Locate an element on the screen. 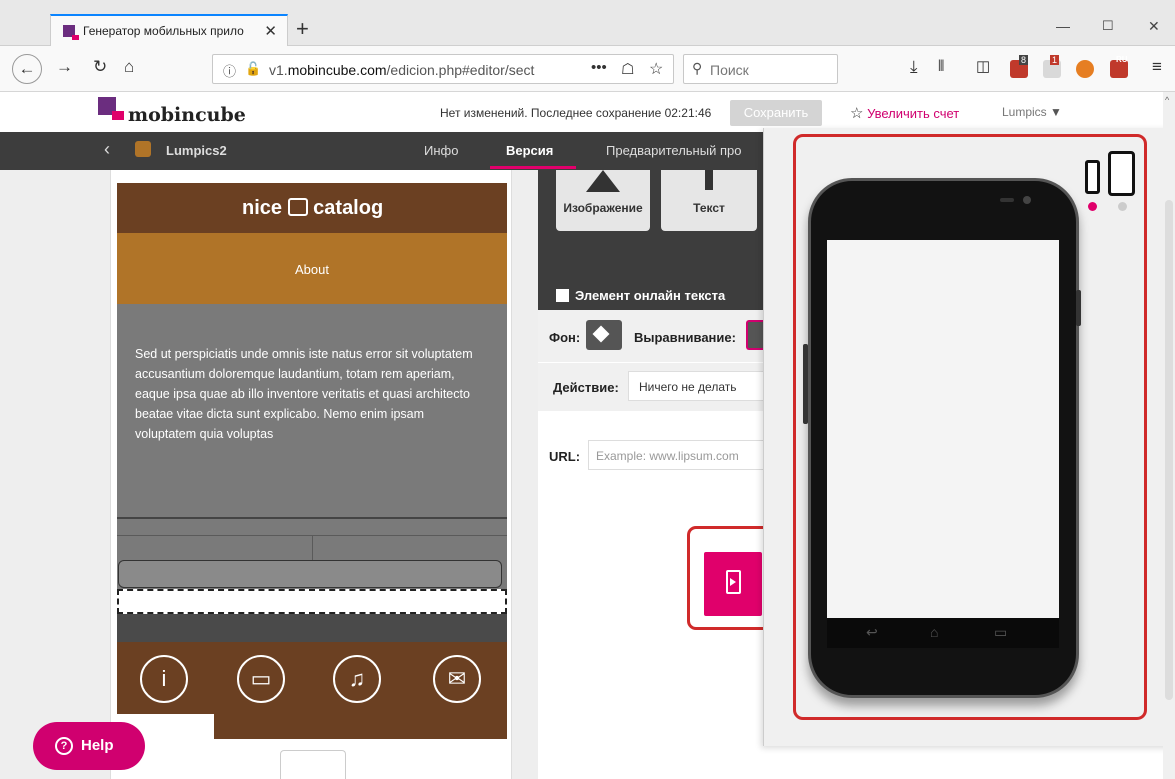 This screenshot has width=1175, height=779. library-icon: ⫴ is located at coordinates (941, 67).